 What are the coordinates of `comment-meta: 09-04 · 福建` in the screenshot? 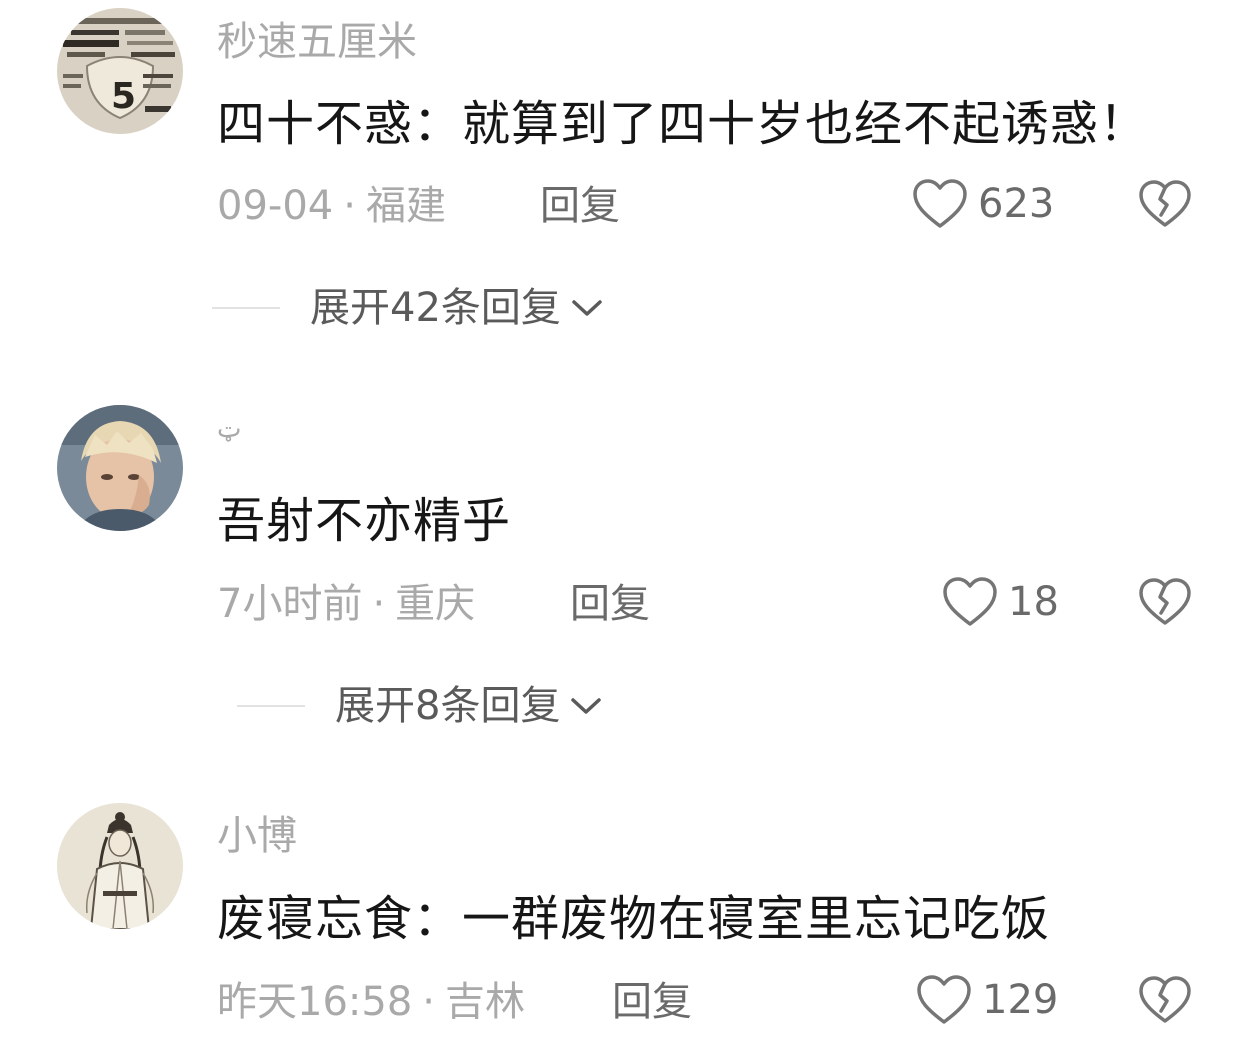 It's located at (331, 206).